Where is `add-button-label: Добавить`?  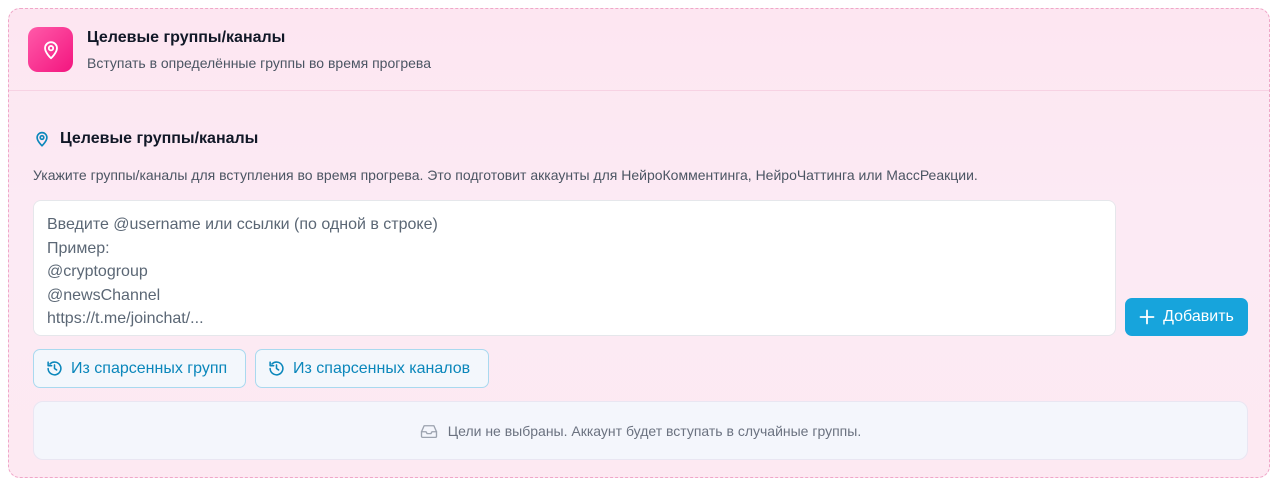
add-button-label: Добавить is located at coordinates (1198, 316).